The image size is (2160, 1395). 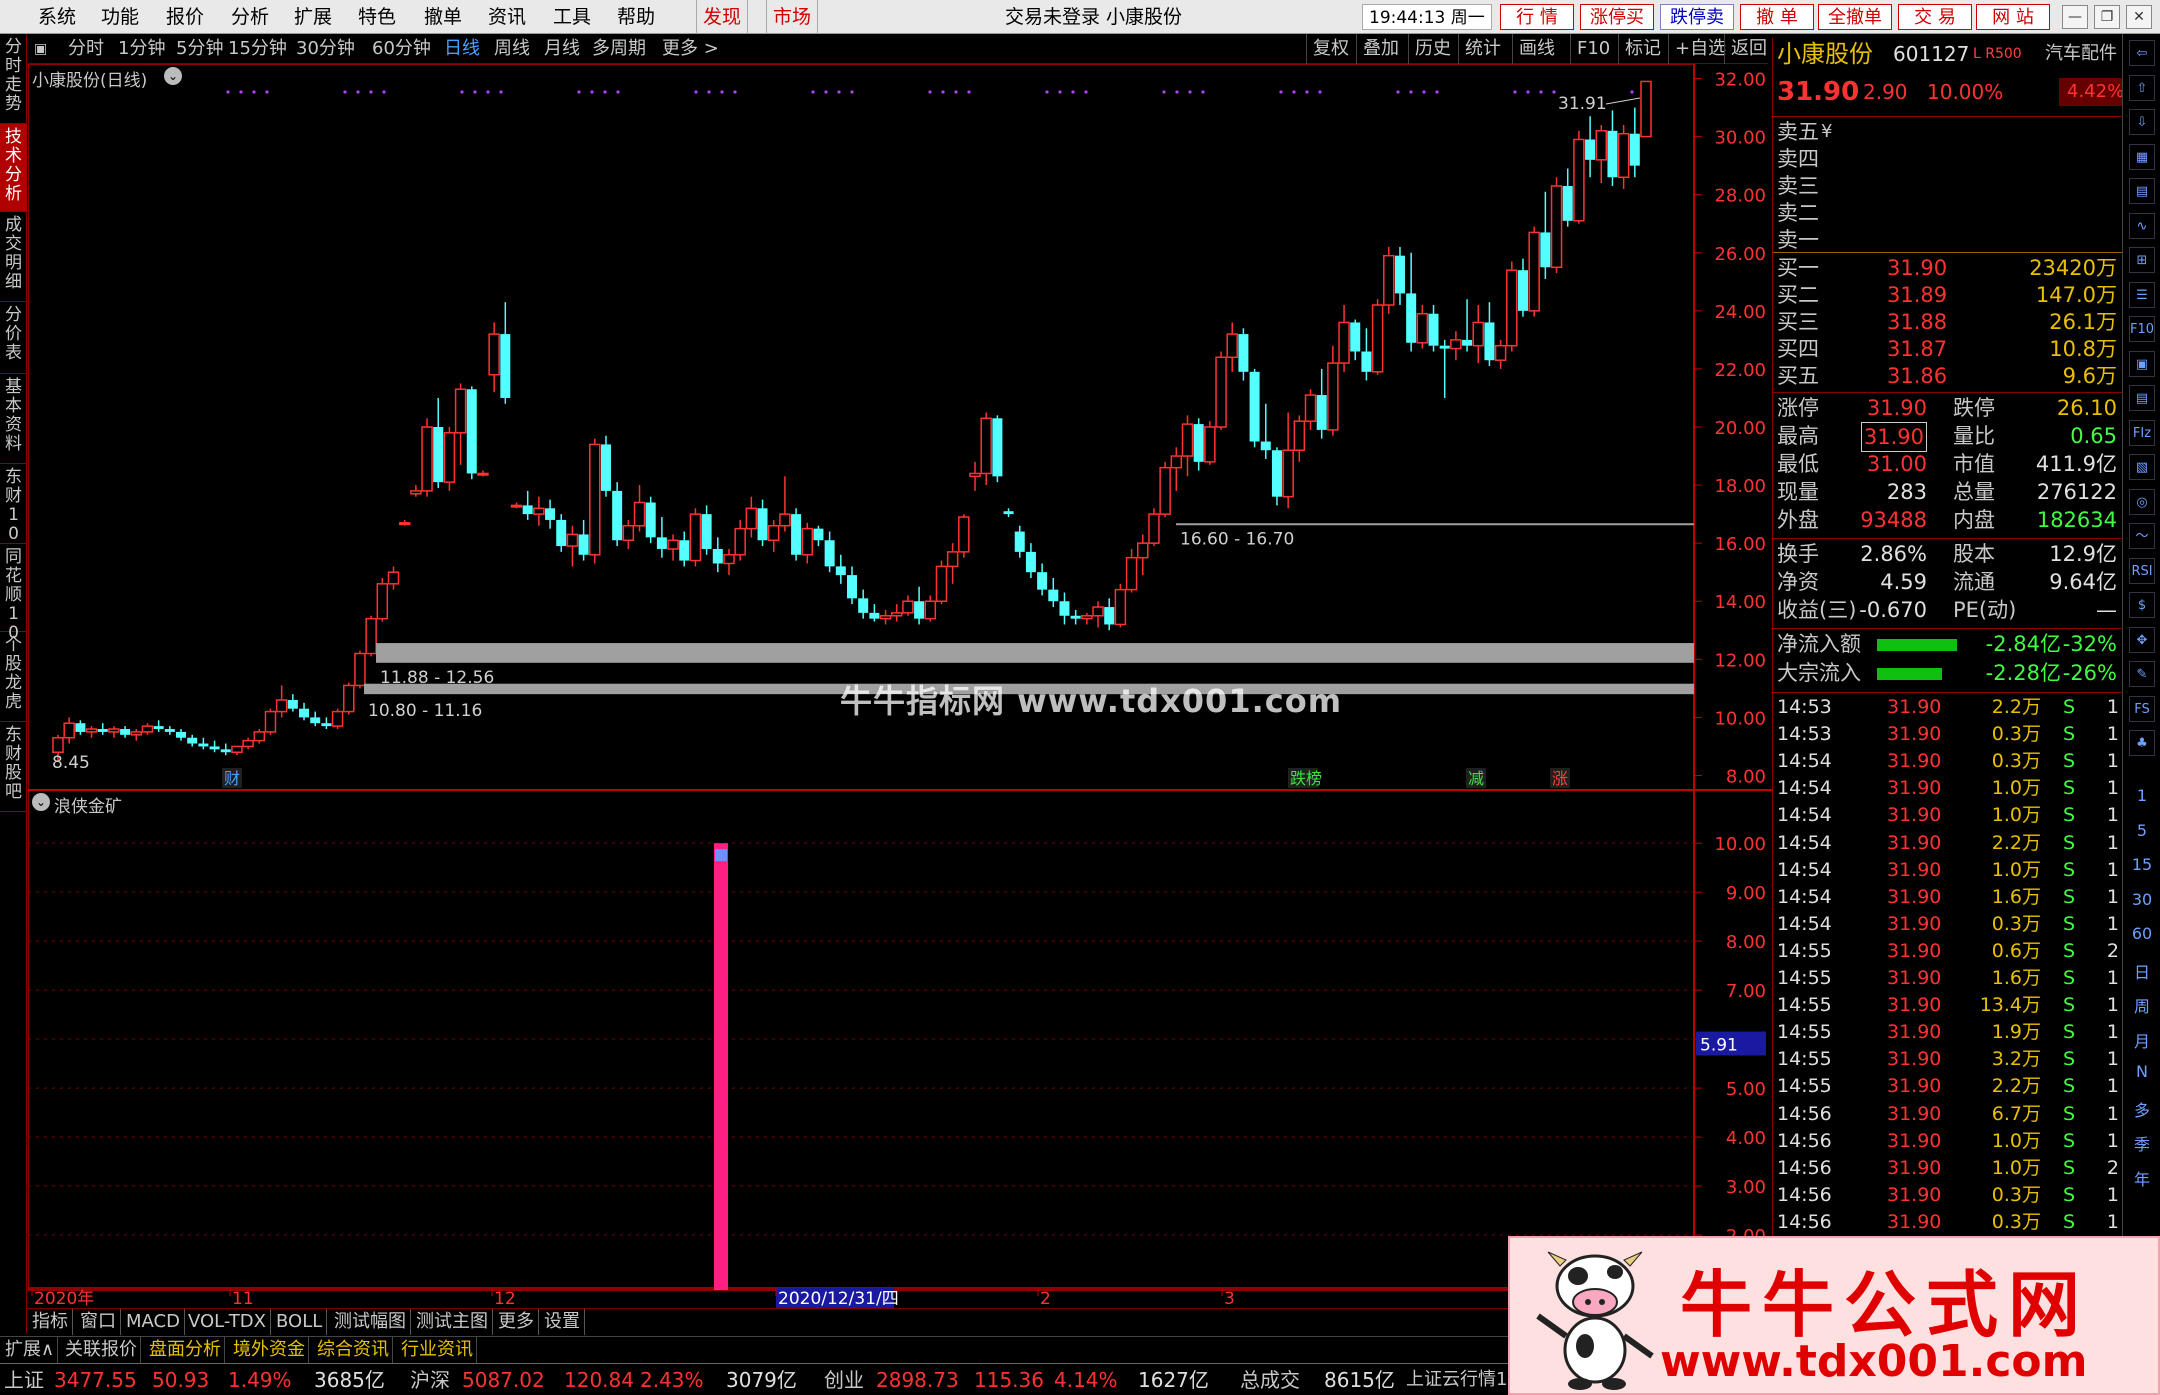 I want to click on tick-row: 14:54 31.90 1.6万 S 1, so click(x=1948, y=897).